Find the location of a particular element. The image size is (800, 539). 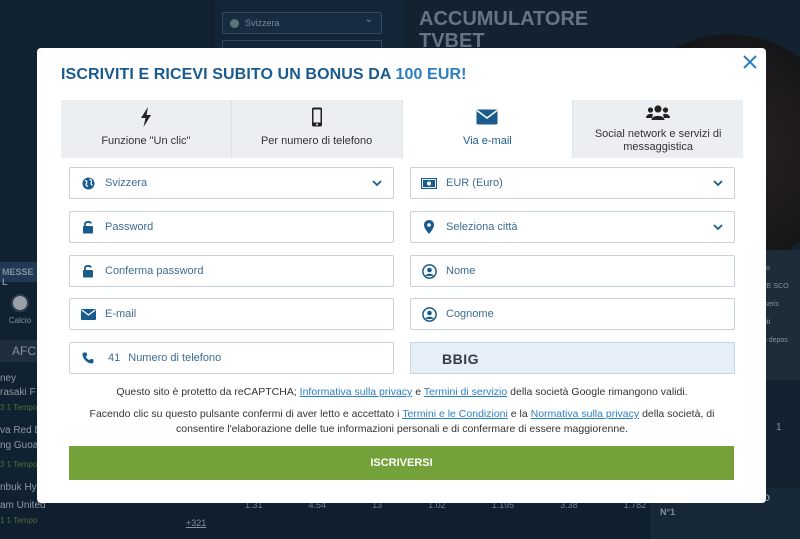

close-button is located at coordinates (750, 62).